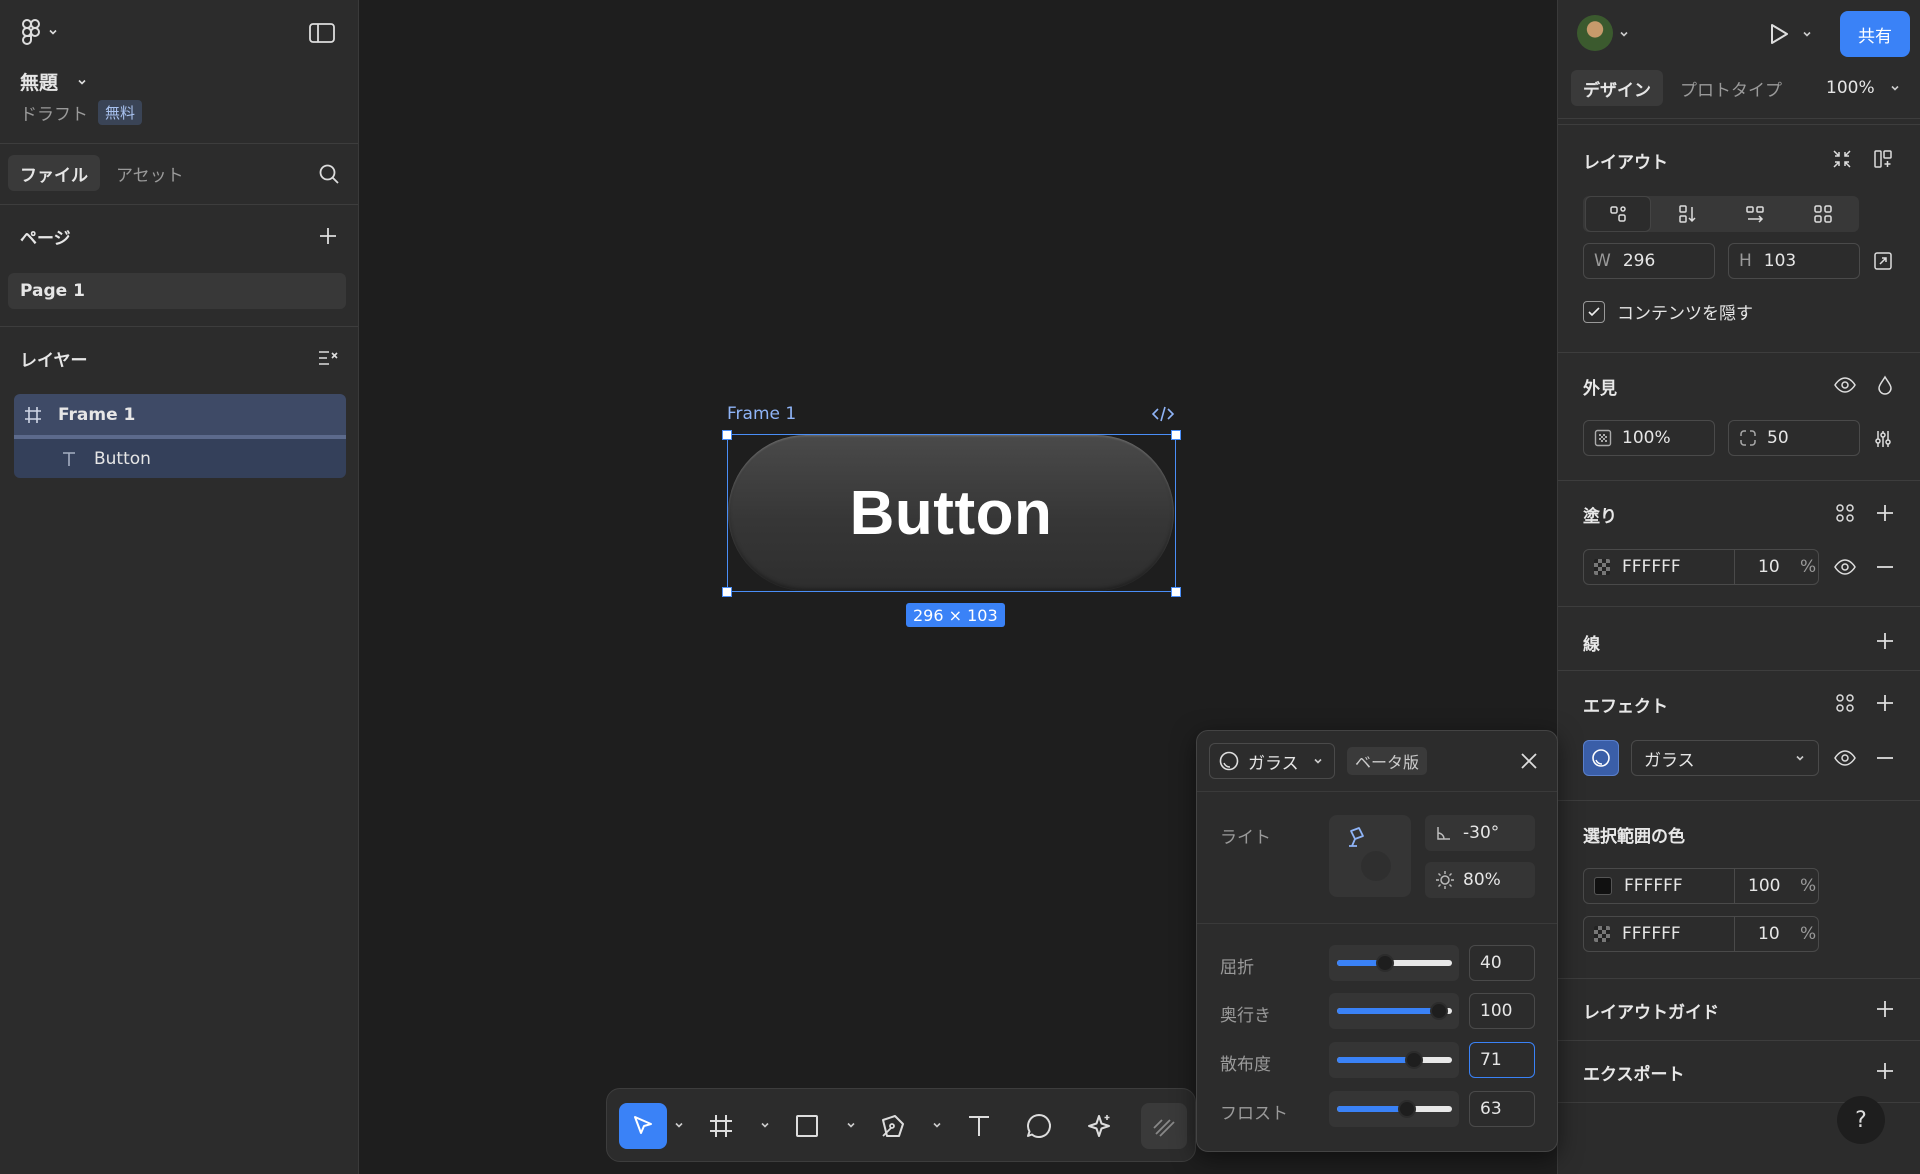  I want to click on divider, so click(1739, 118).